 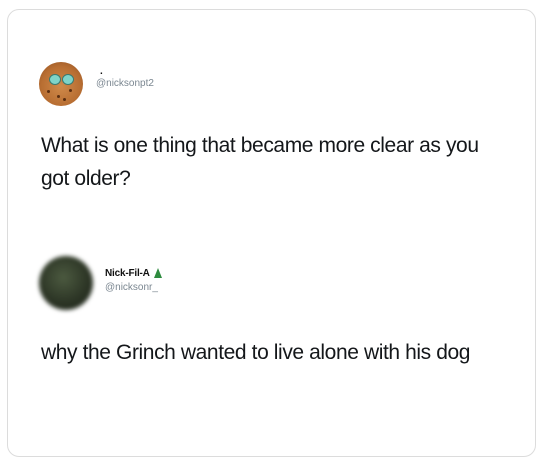 What do you see at coordinates (157, 272) in the screenshot?
I see `christmas-tree-icon` at bounding box center [157, 272].